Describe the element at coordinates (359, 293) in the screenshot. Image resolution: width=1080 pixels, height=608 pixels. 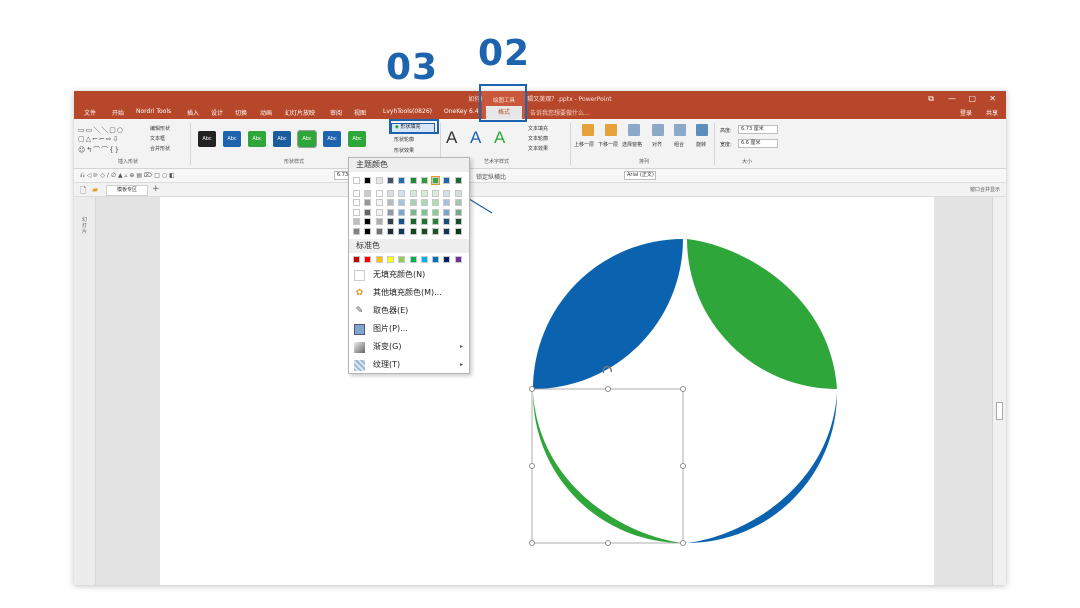
I see `palette-icon: ✿` at that location.